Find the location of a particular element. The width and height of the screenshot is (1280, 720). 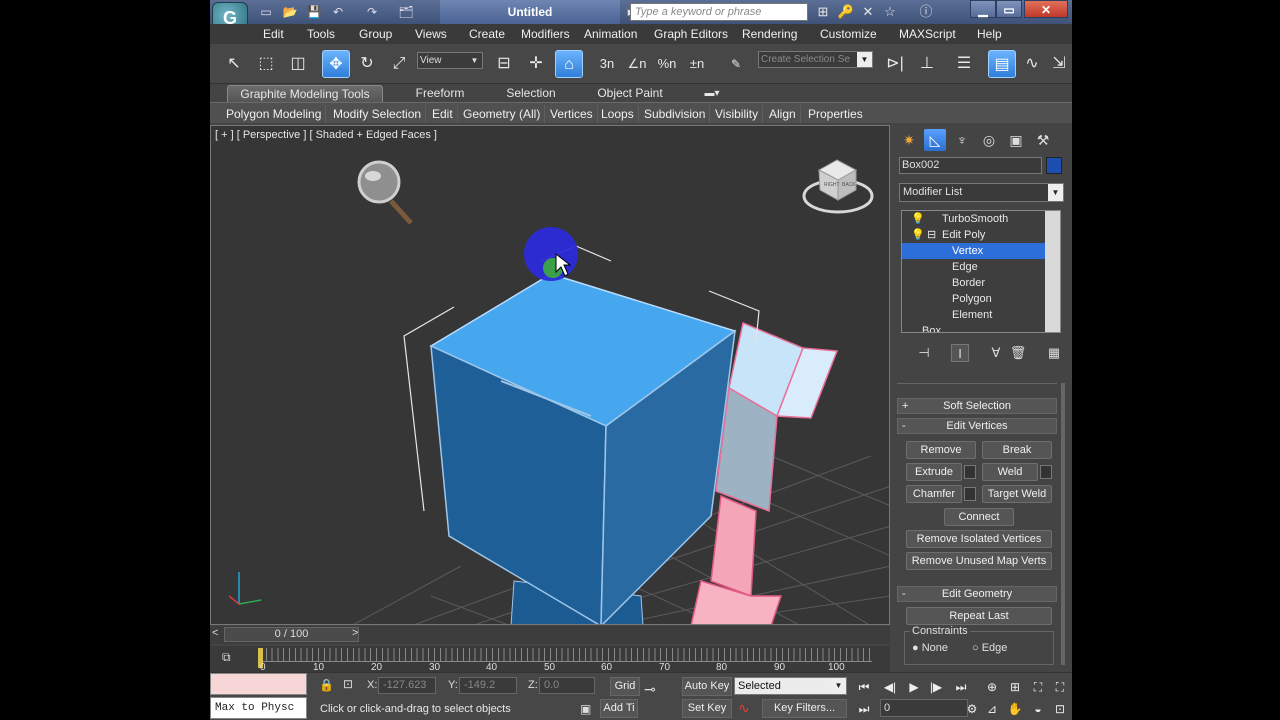

menu-views: Views is located at coordinates (431, 34).